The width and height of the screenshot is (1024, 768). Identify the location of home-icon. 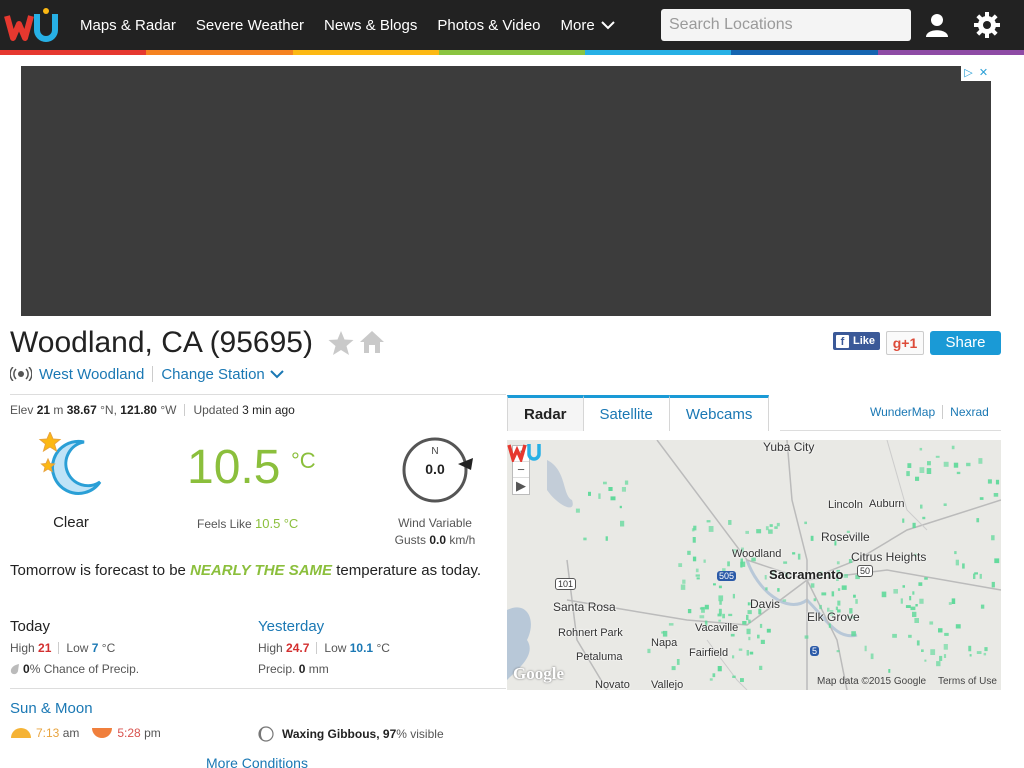
(372, 342).